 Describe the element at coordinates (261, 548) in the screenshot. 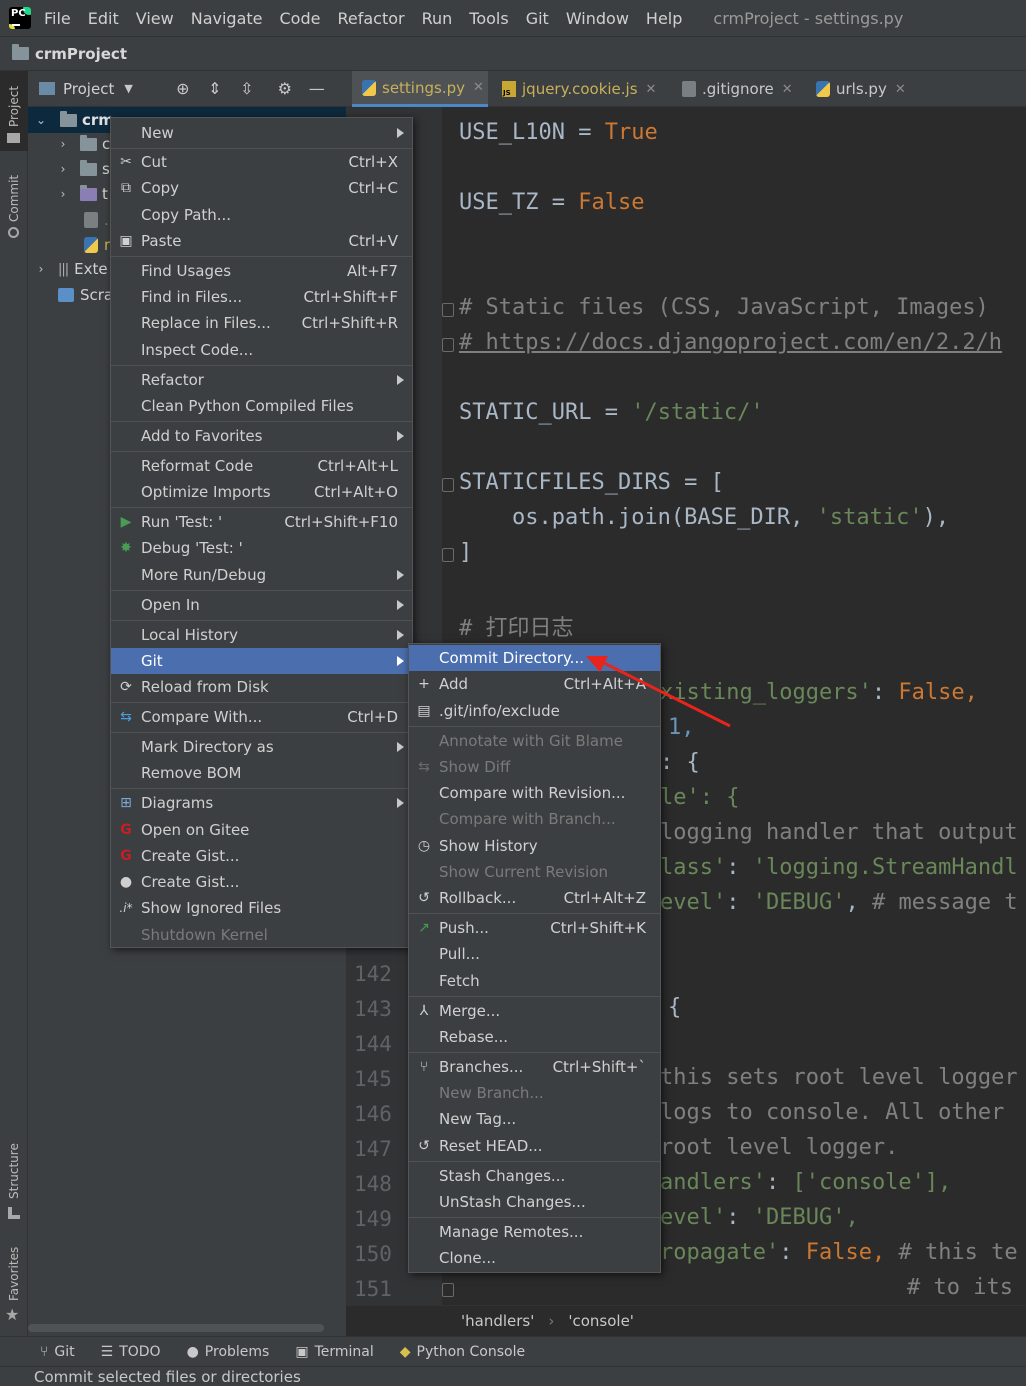

I see `menu-item-debug: ✸ Debug 'Test: '` at that location.